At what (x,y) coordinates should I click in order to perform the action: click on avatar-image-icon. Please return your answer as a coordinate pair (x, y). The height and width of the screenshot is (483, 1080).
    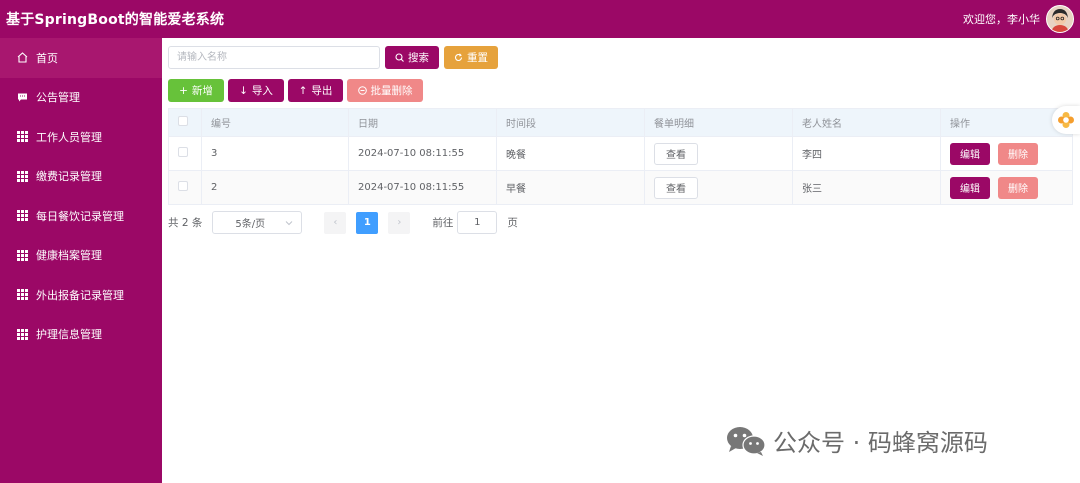
    Looking at the image, I should click on (1060, 19).